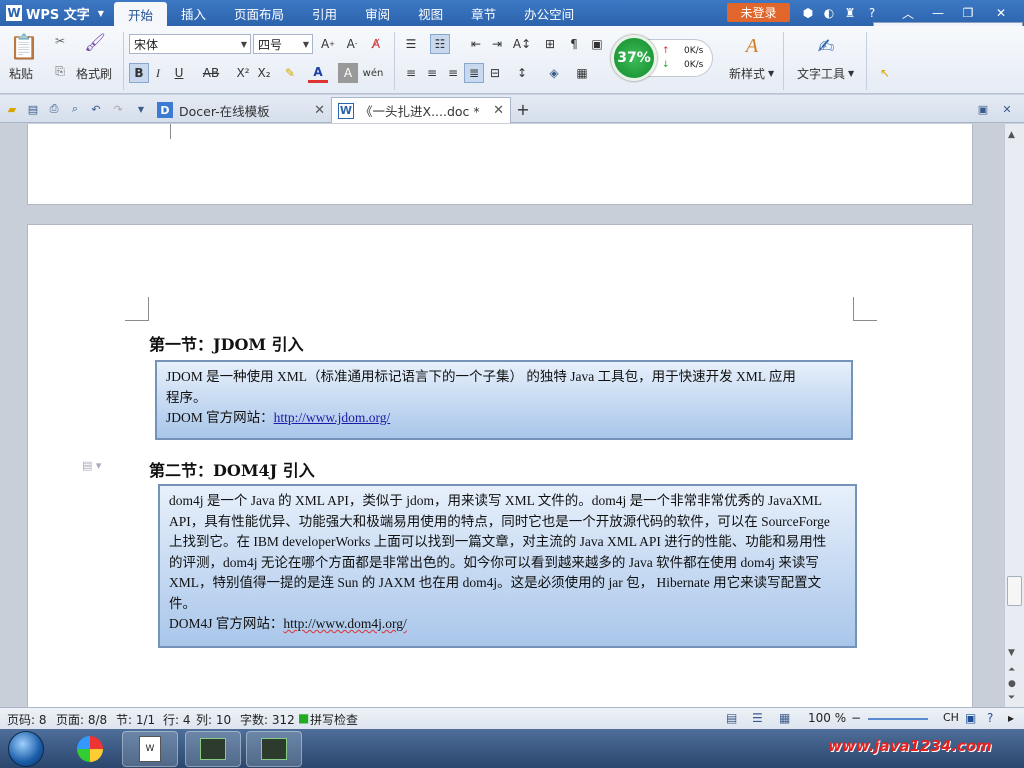 This screenshot has height=768, width=1024. I want to click on distribute-icon: ⊟, so click(495, 73).